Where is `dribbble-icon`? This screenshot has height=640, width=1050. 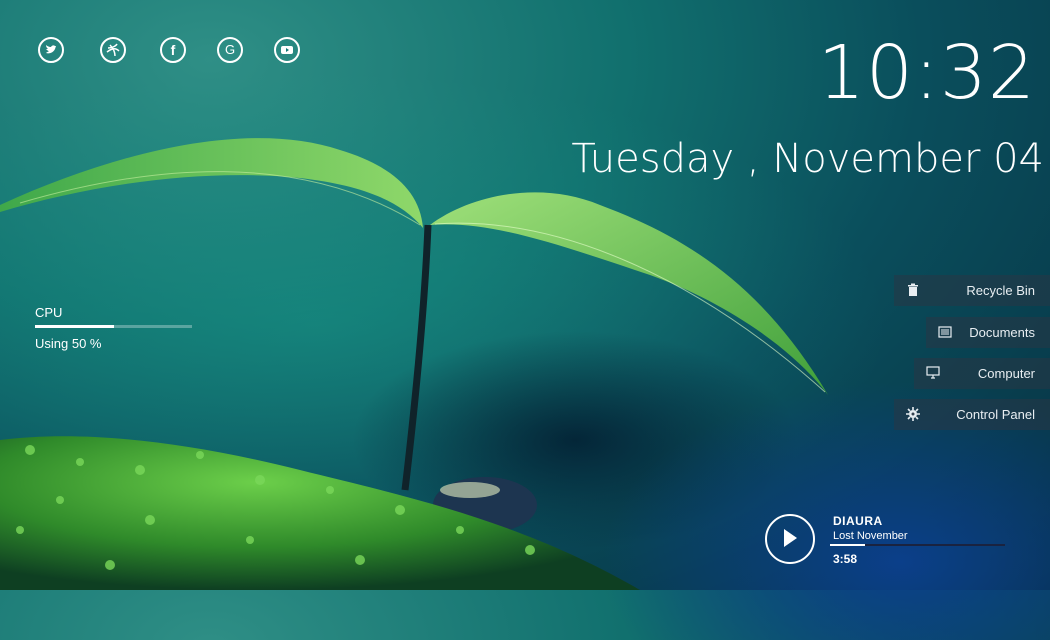 dribbble-icon is located at coordinates (113, 50).